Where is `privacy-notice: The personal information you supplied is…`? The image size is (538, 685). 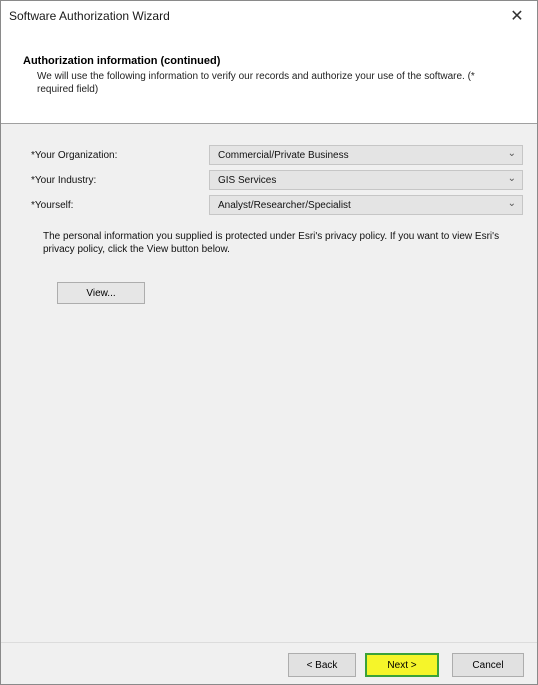 privacy-notice: The personal information you supplied is… is located at coordinates (271, 243).